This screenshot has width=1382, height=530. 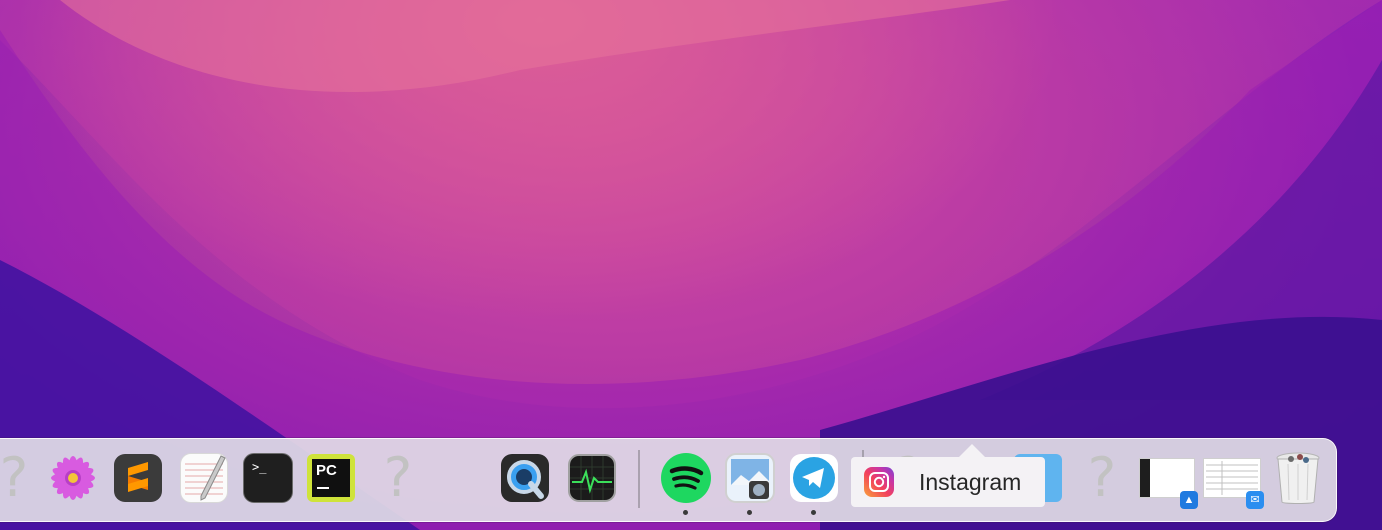 I want to click on terminal-glyph: >_, so click(x=259, y=467).